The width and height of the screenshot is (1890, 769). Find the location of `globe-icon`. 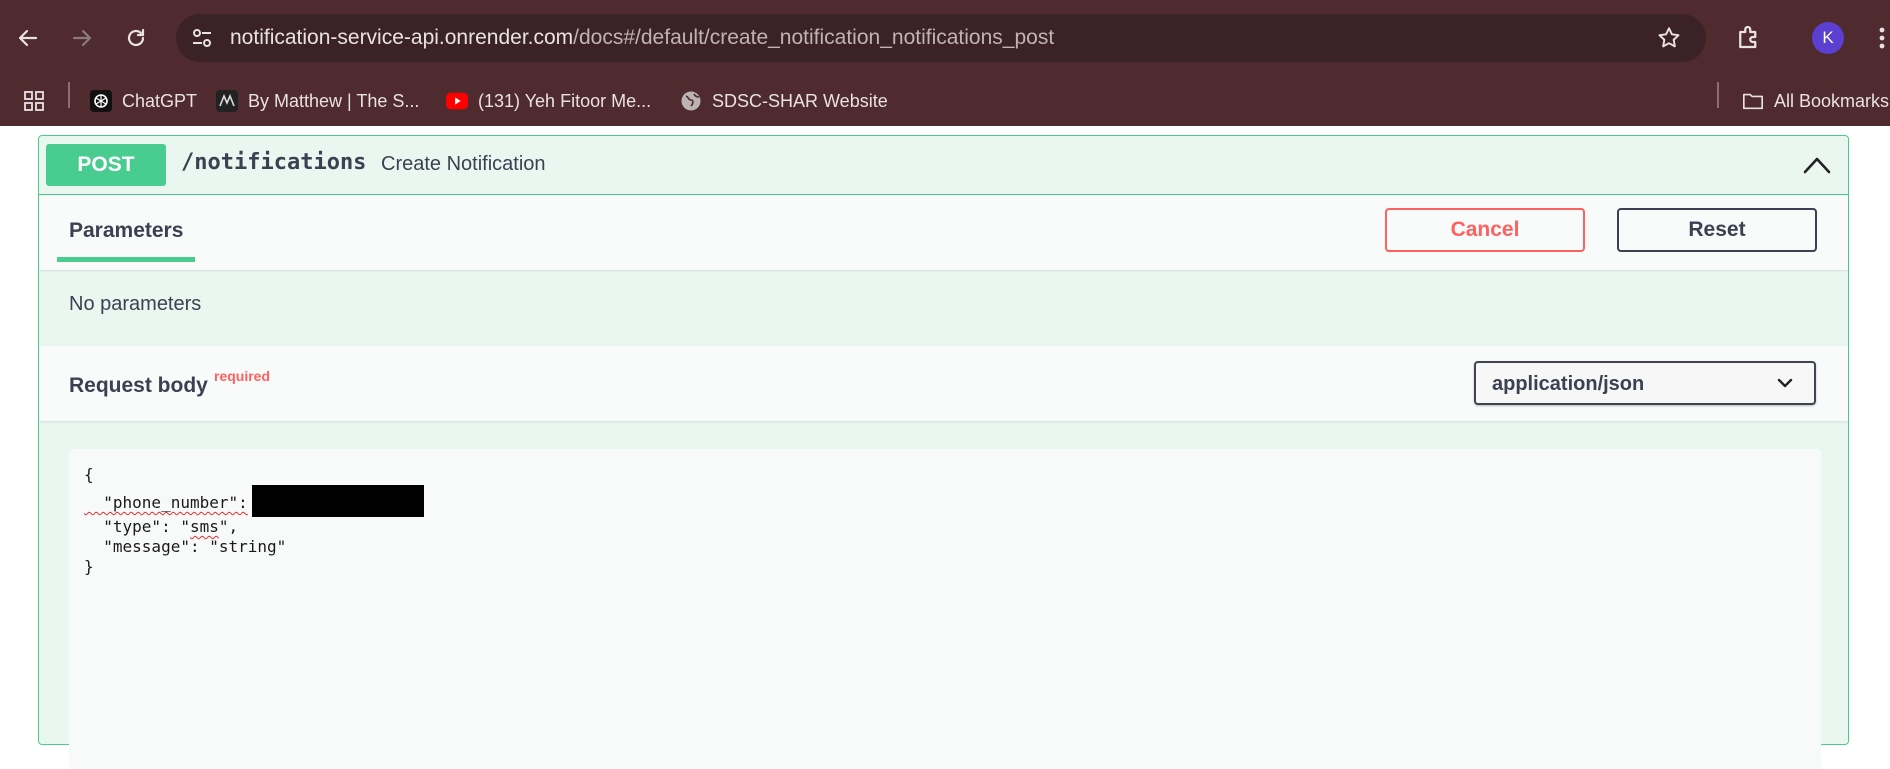

globe-icon is located at coordinates (691, 101).